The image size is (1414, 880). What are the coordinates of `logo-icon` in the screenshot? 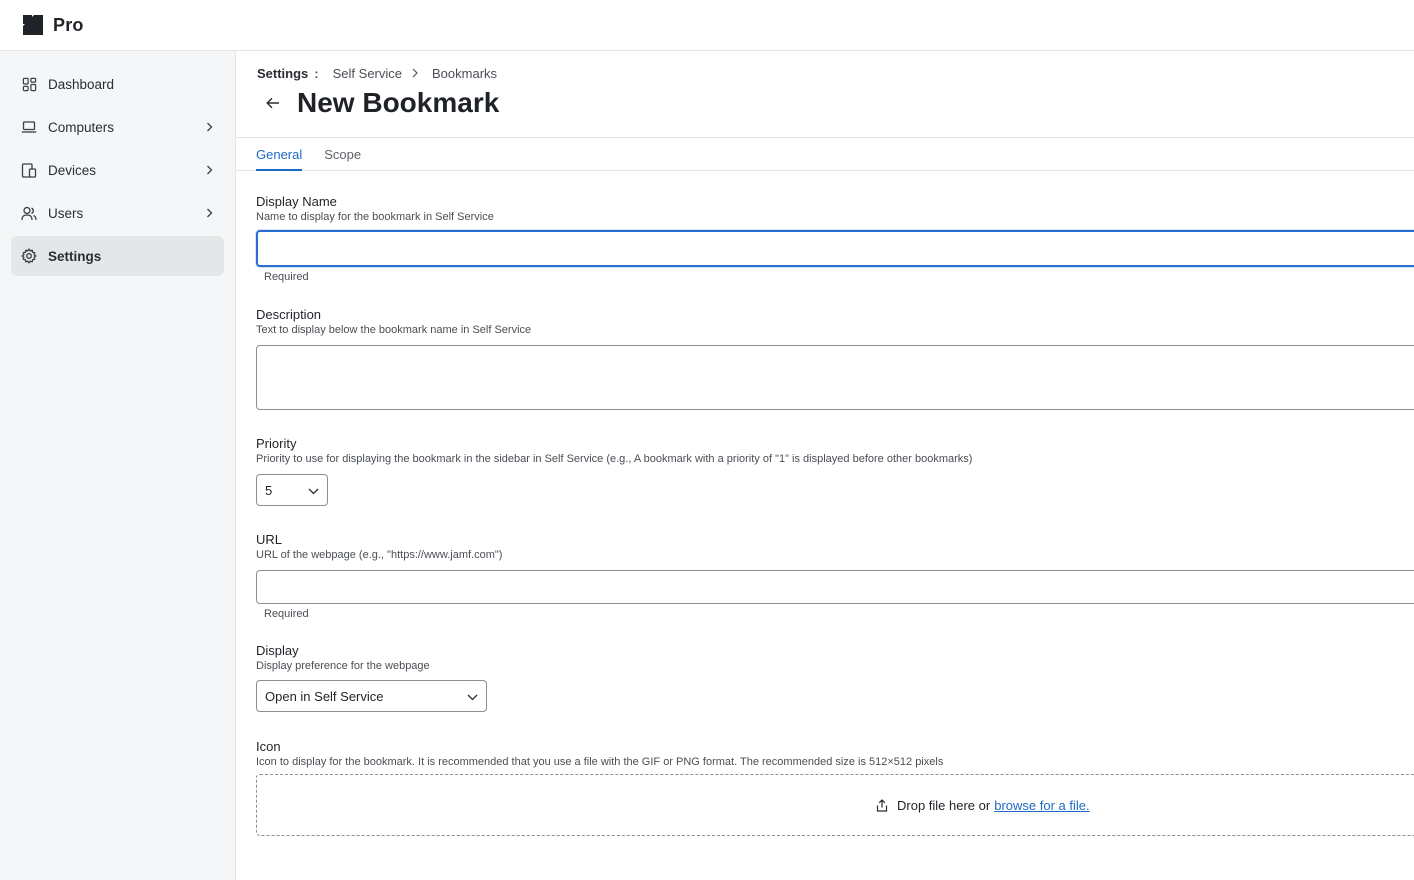 It's located at (33, 25).